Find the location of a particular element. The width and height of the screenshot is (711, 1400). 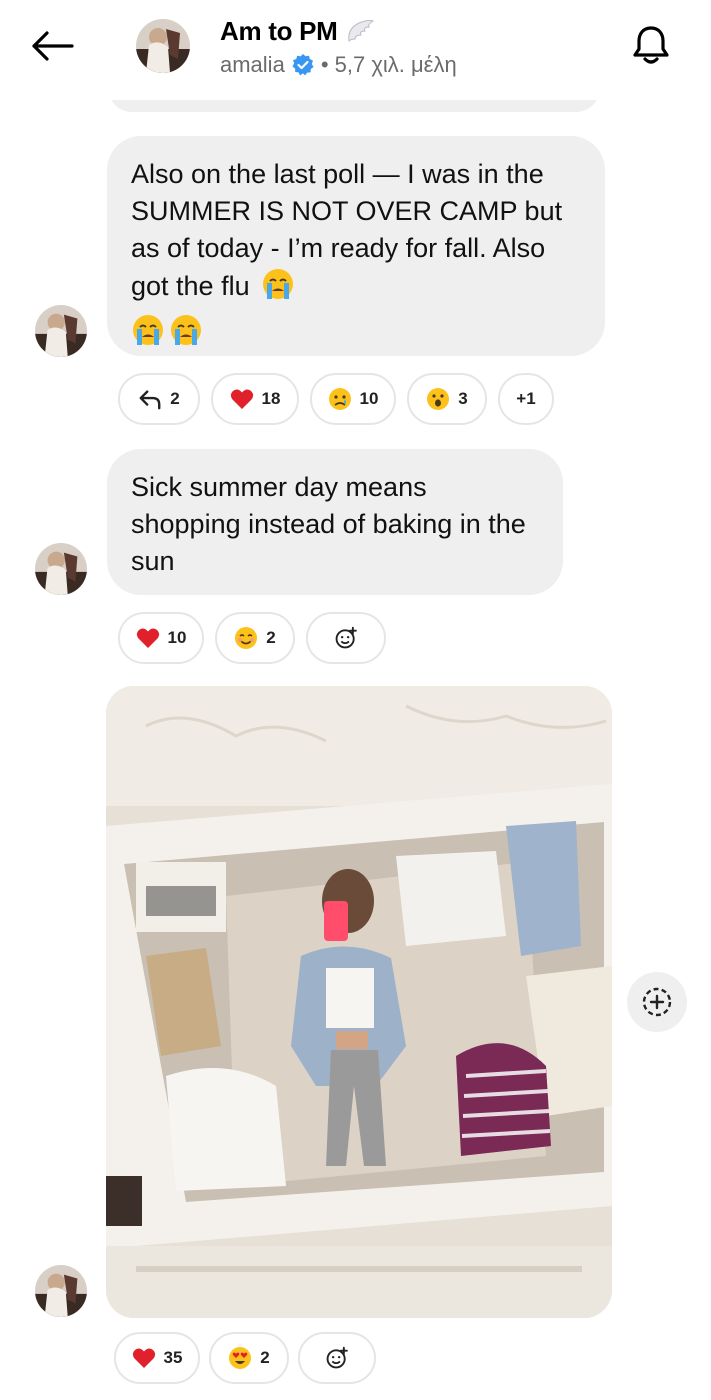

back-button is located at coordinates (52, 46).